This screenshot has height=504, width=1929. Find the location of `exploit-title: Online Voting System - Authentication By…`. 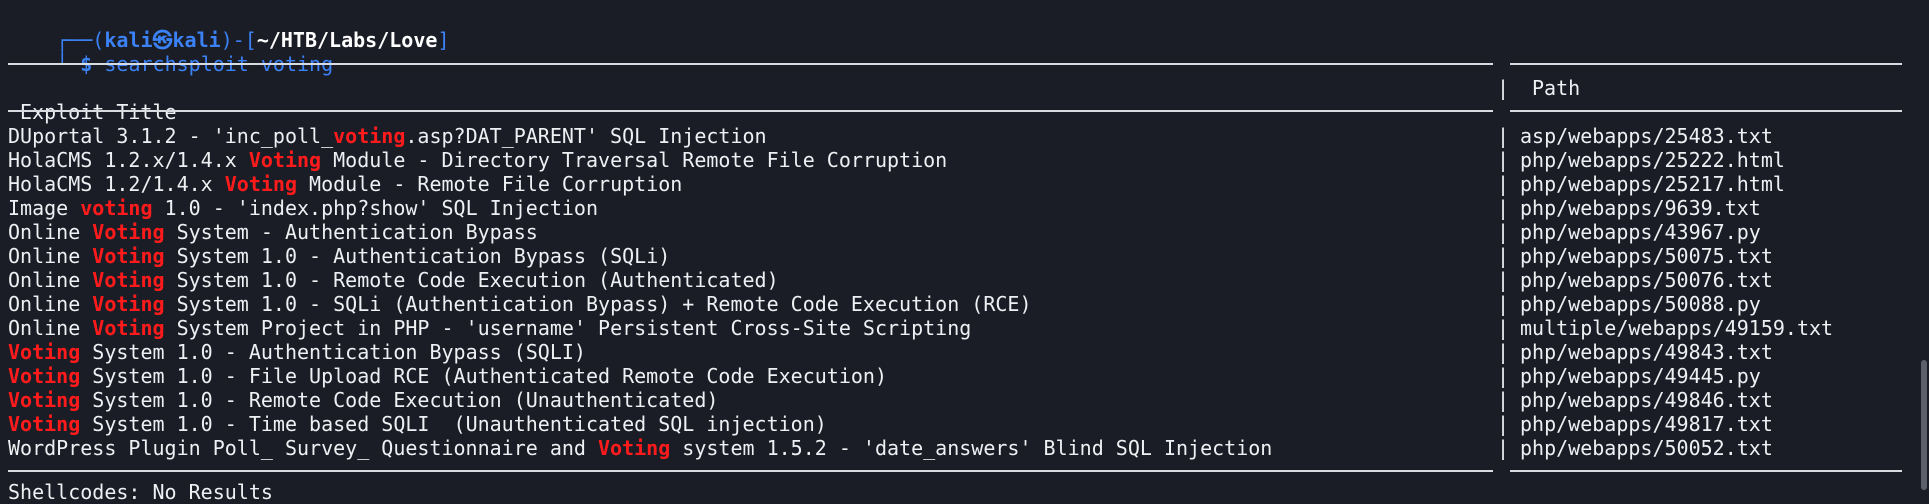

exploit-title: Online Voting System - Authentication By… is located at coordinates (273, 232).